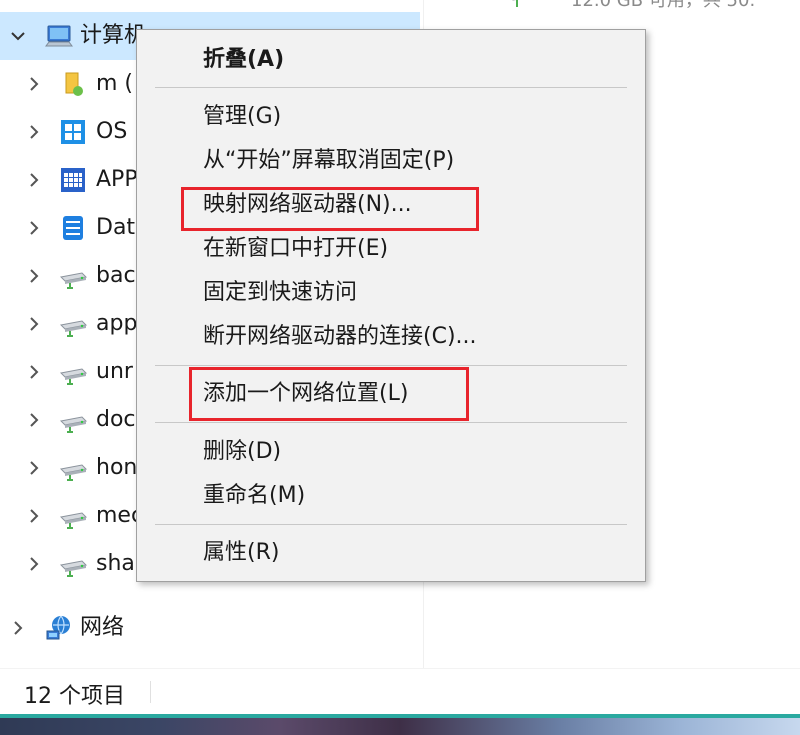 This screenshot has width=800, height=735. Describe the element at coordinates (115, 83) in the screenshot. I see `tree-item-label: m (` at that location.